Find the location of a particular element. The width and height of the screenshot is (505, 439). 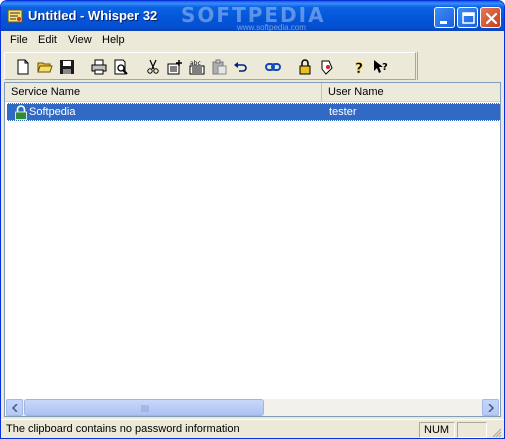

user-name-cell: tester is located at coordinates (343, 112).